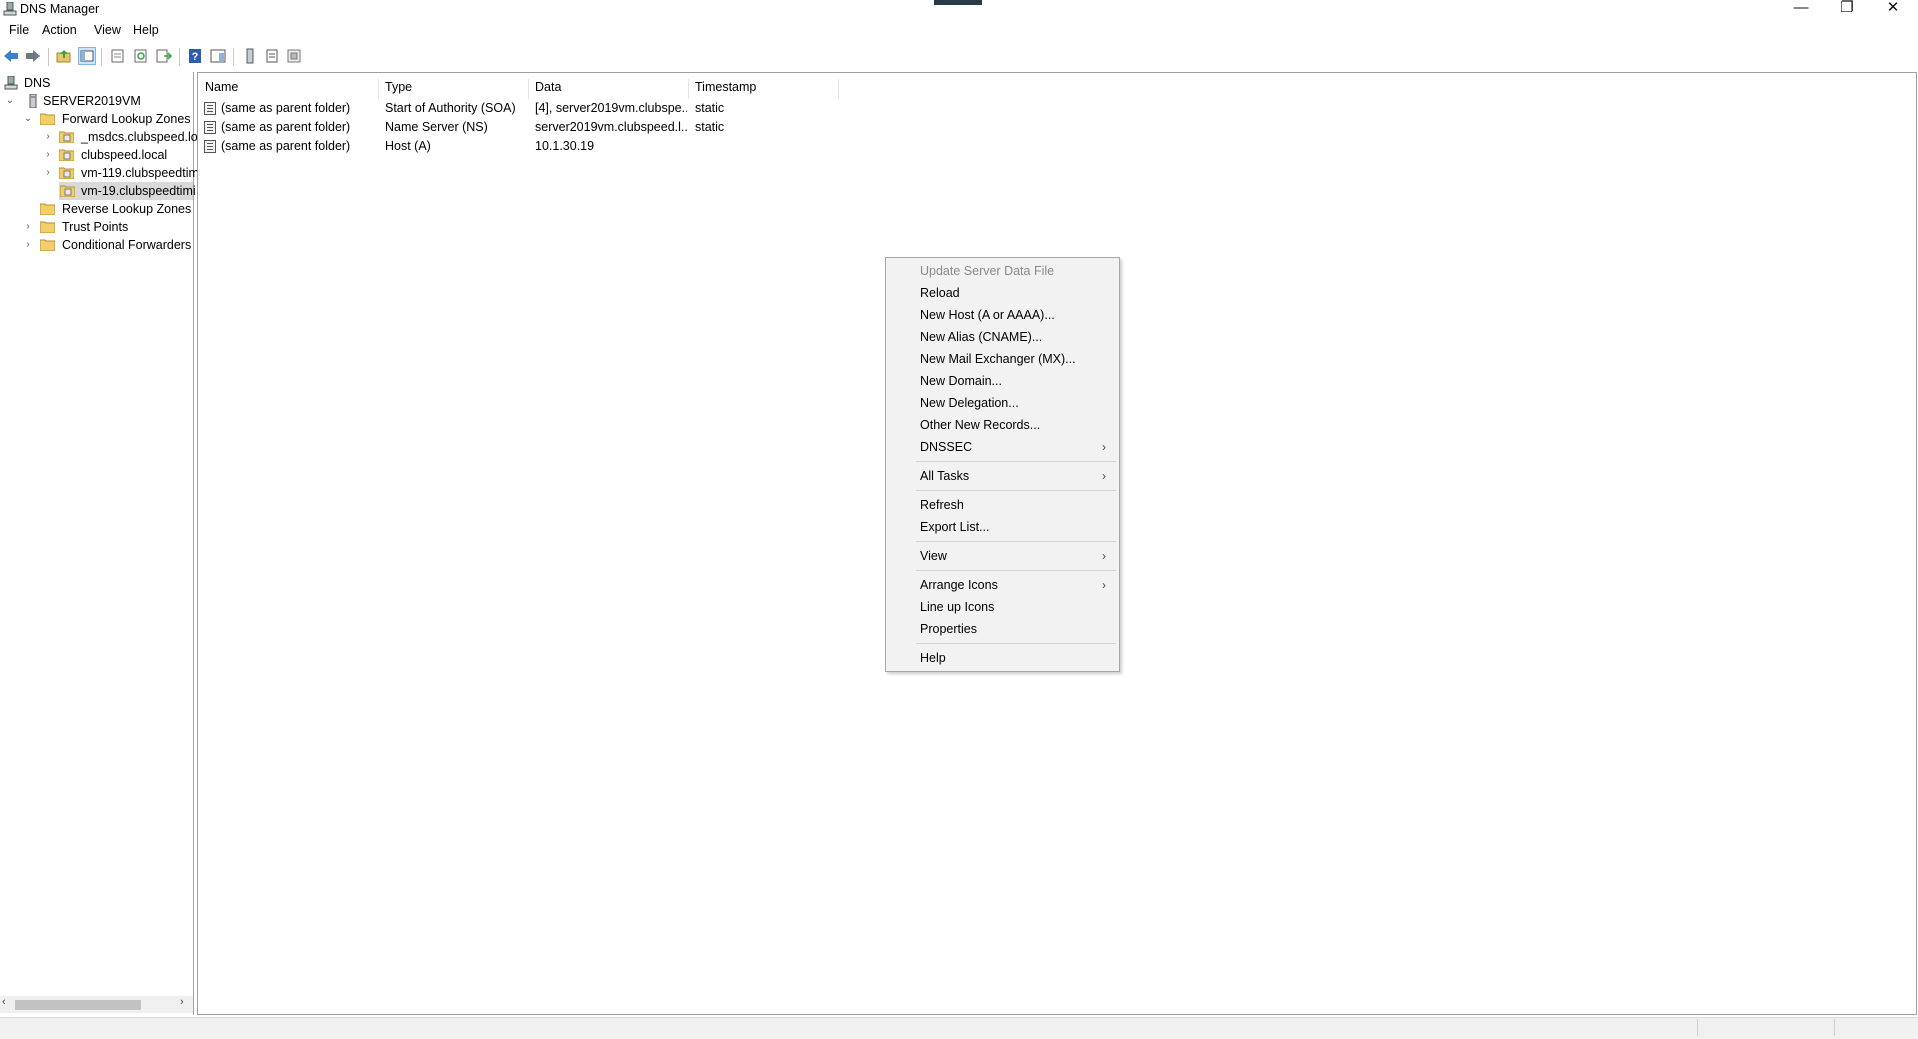 The height and width of the screenshot is (1039, 1918). I want to click on tree-item-zone-clubspeed-local: › clubspeed.local, so click(117, 155).